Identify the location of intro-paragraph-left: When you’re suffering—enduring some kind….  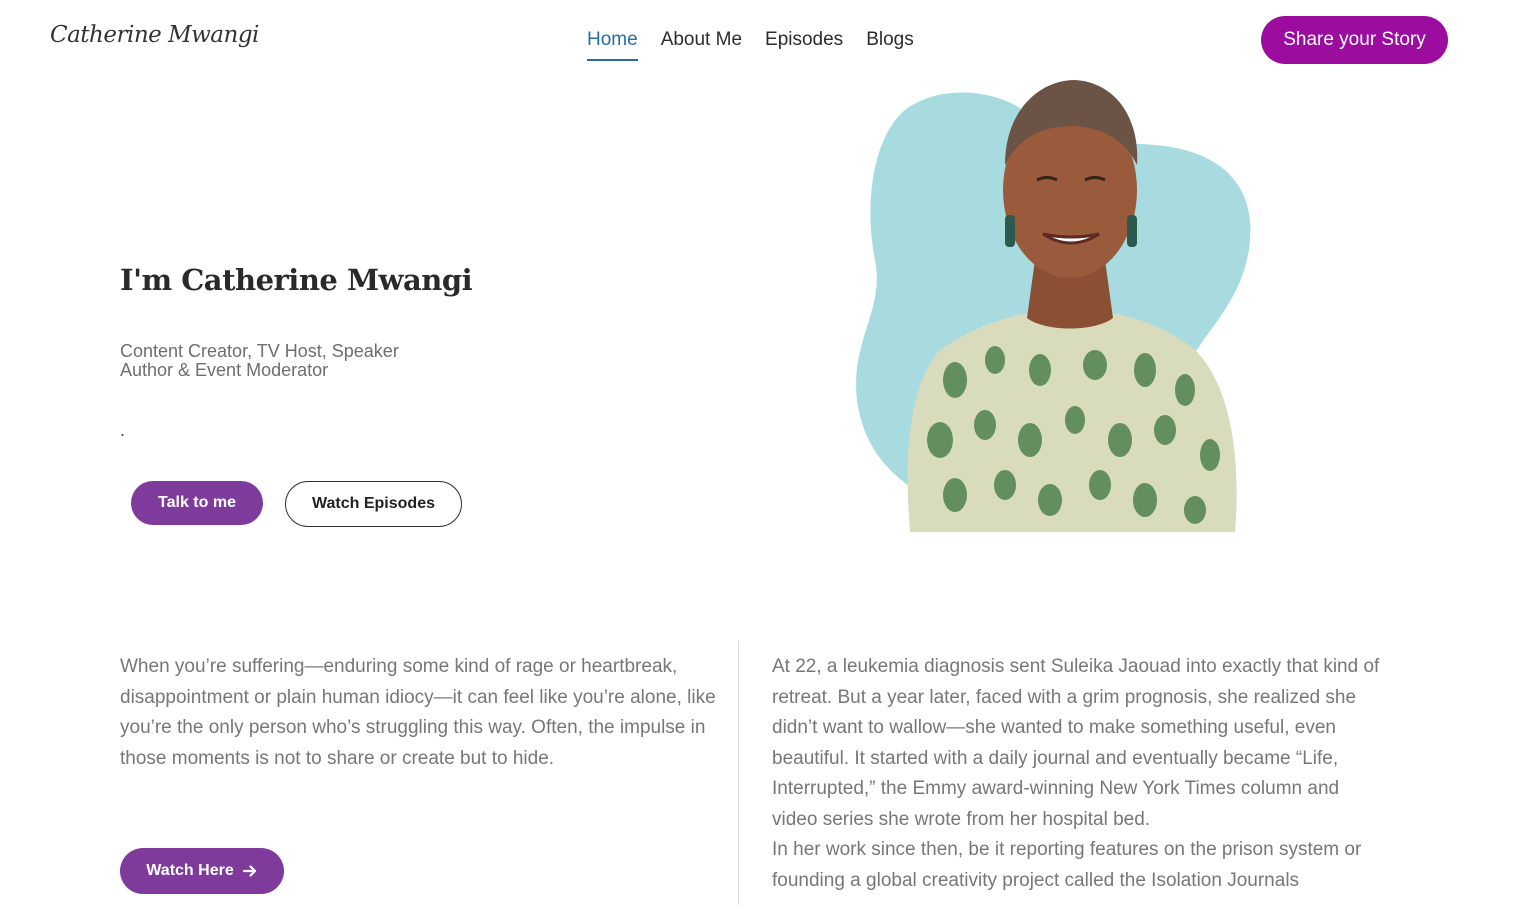
(418, 712).